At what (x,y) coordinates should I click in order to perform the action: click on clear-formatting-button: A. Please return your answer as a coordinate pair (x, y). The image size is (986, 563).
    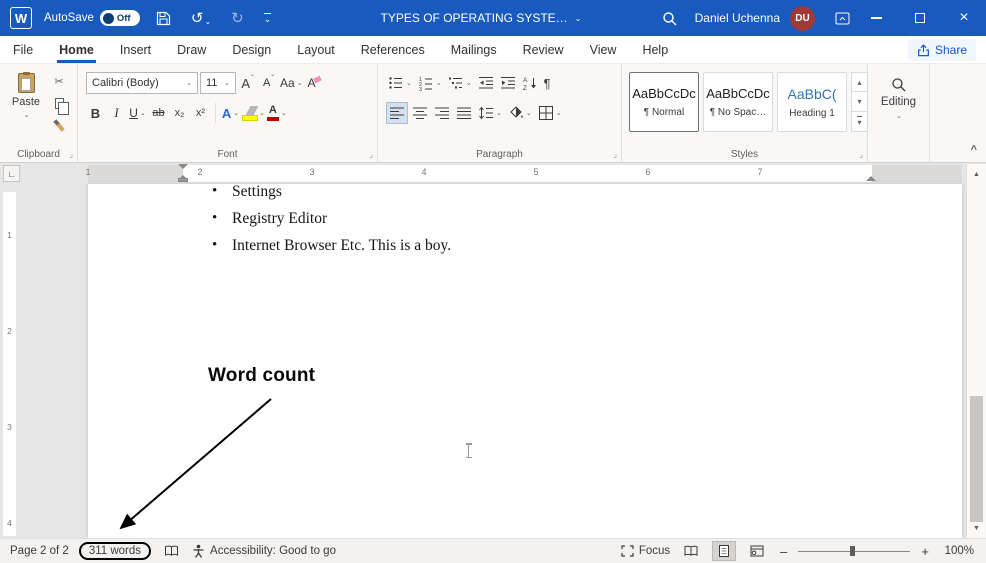
    Looking at the image, I should click on (314, 83).